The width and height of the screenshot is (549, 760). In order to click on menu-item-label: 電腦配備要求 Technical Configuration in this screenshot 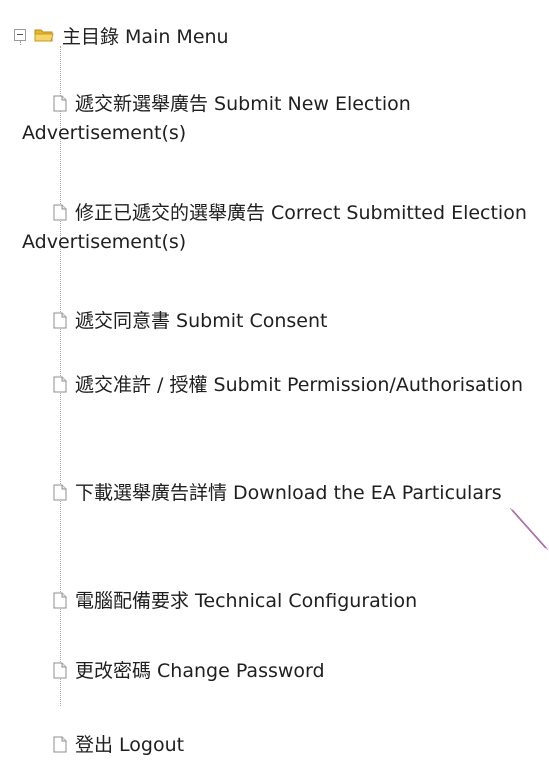, I will do `click(246, 601)`.